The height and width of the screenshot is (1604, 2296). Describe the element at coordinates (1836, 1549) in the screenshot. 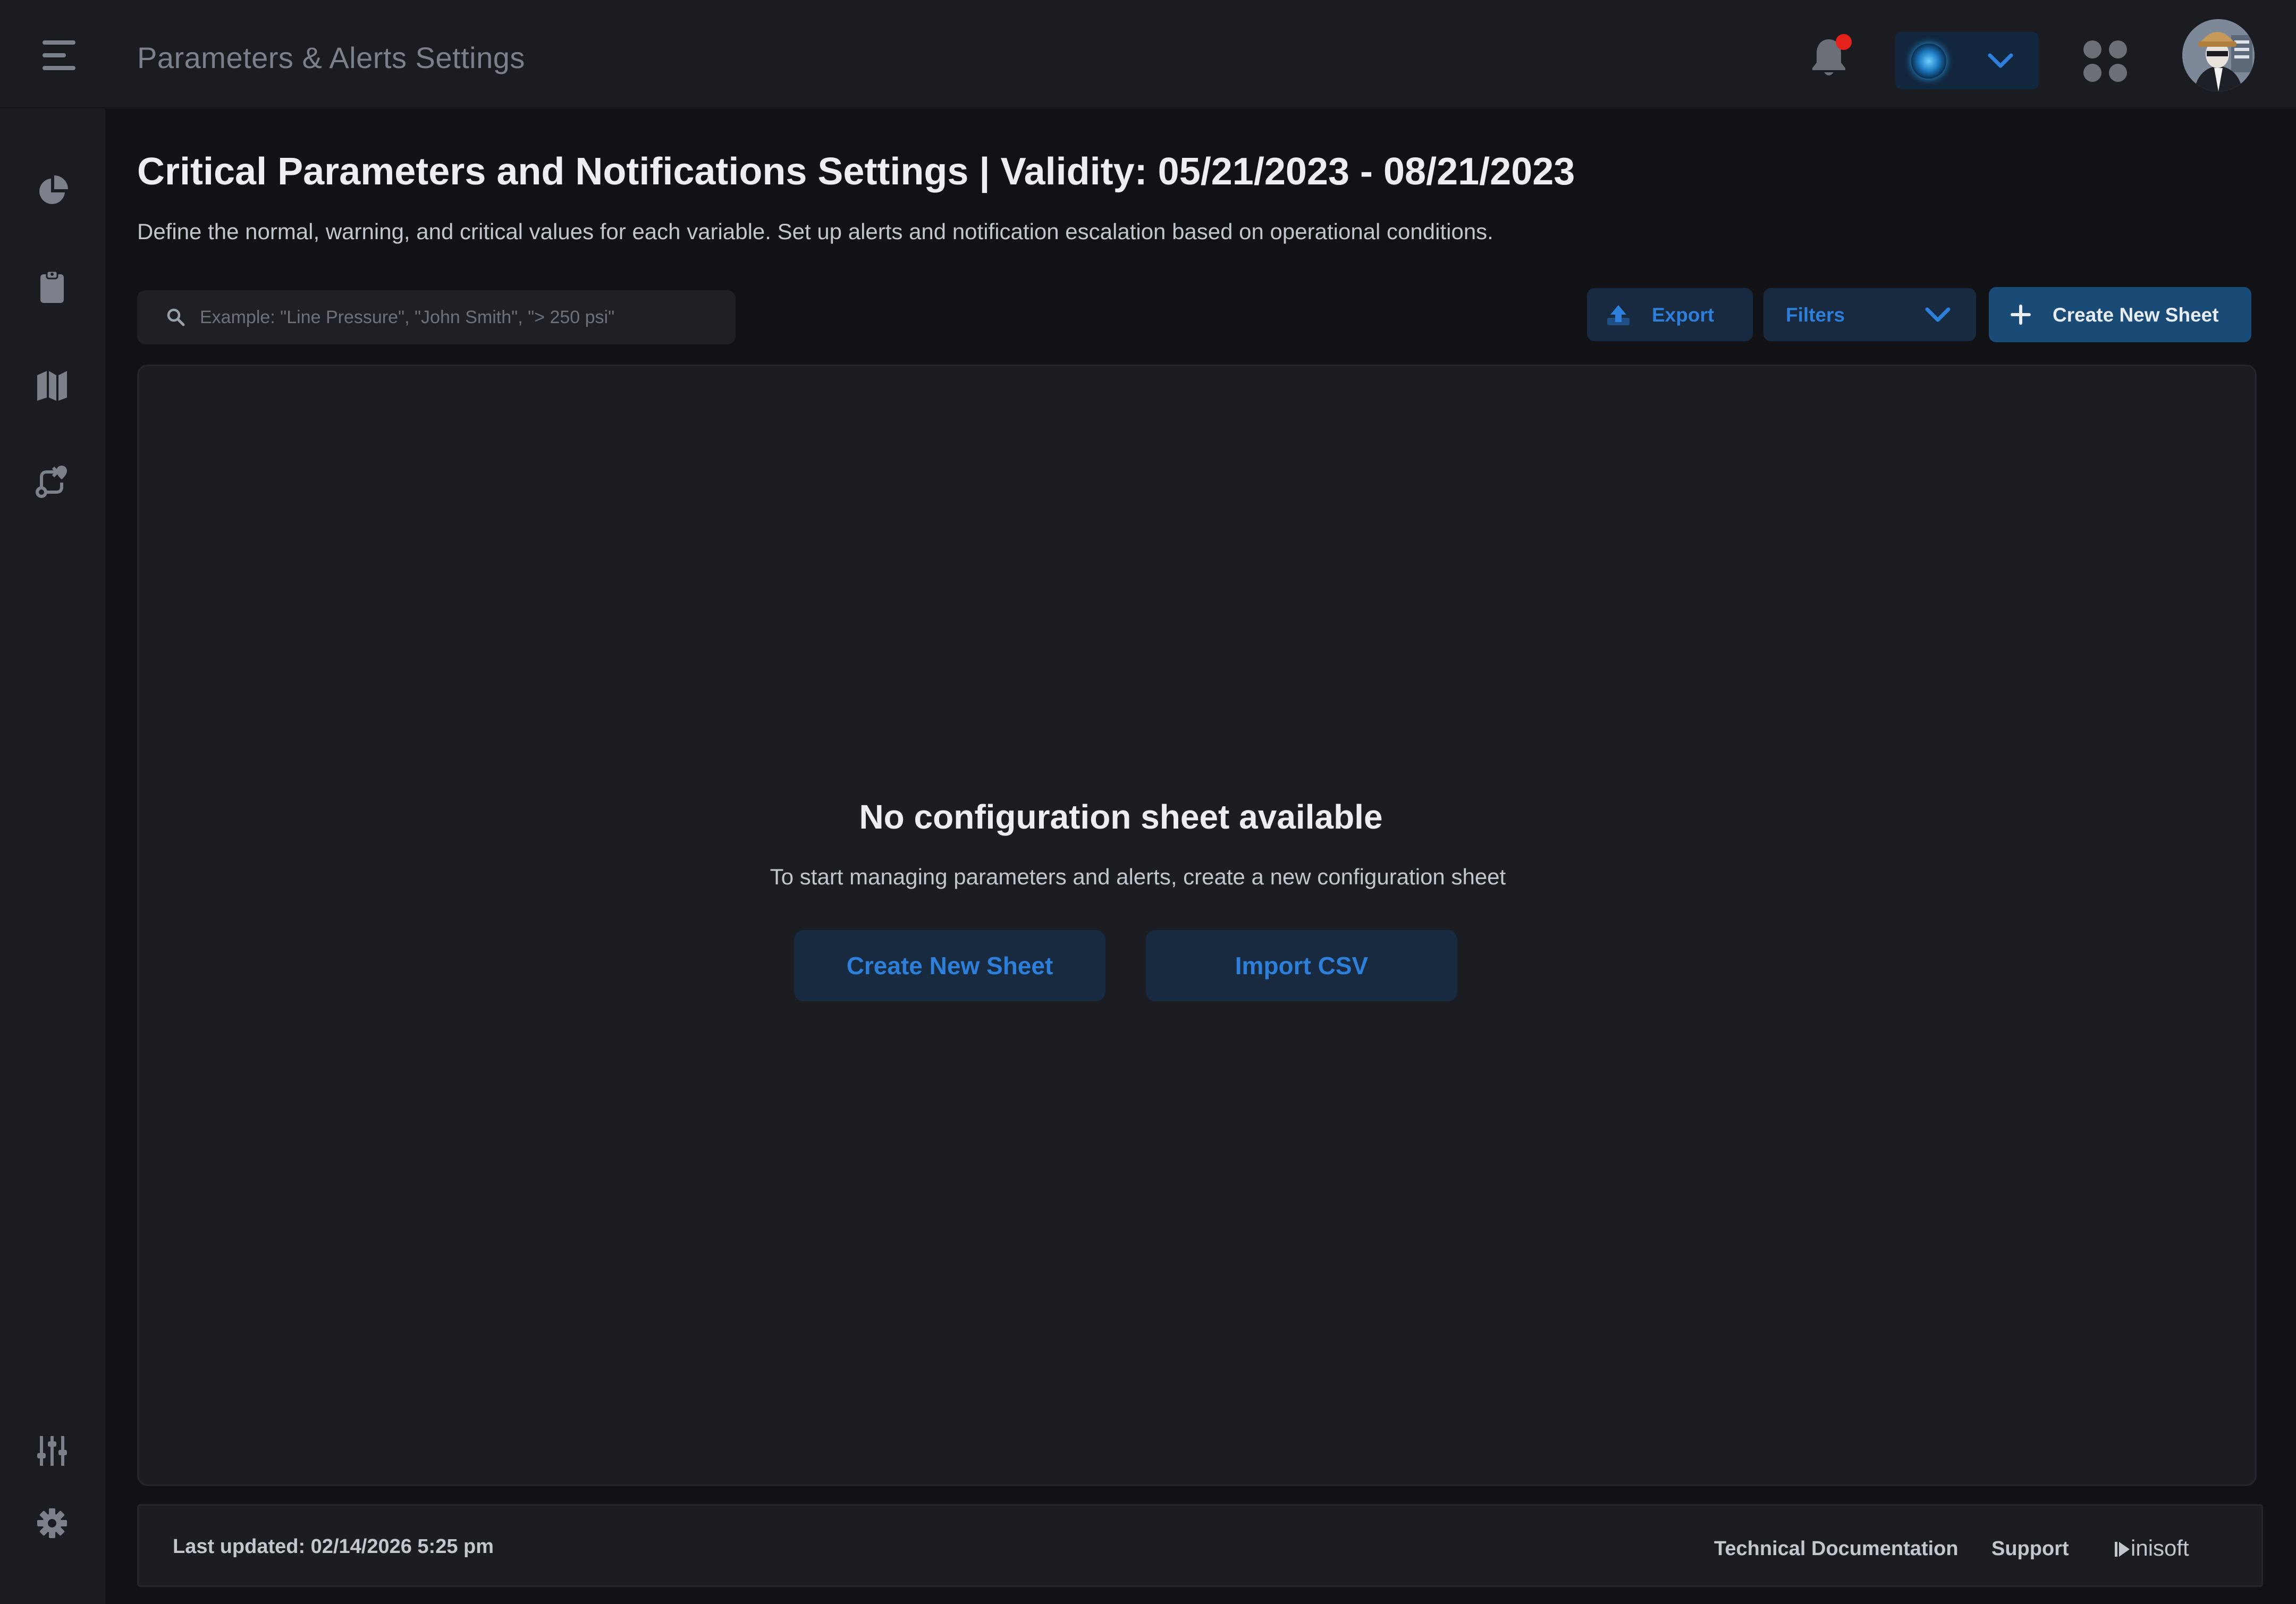

I see `technical-documentation-link: Technical Documentation` at that location.